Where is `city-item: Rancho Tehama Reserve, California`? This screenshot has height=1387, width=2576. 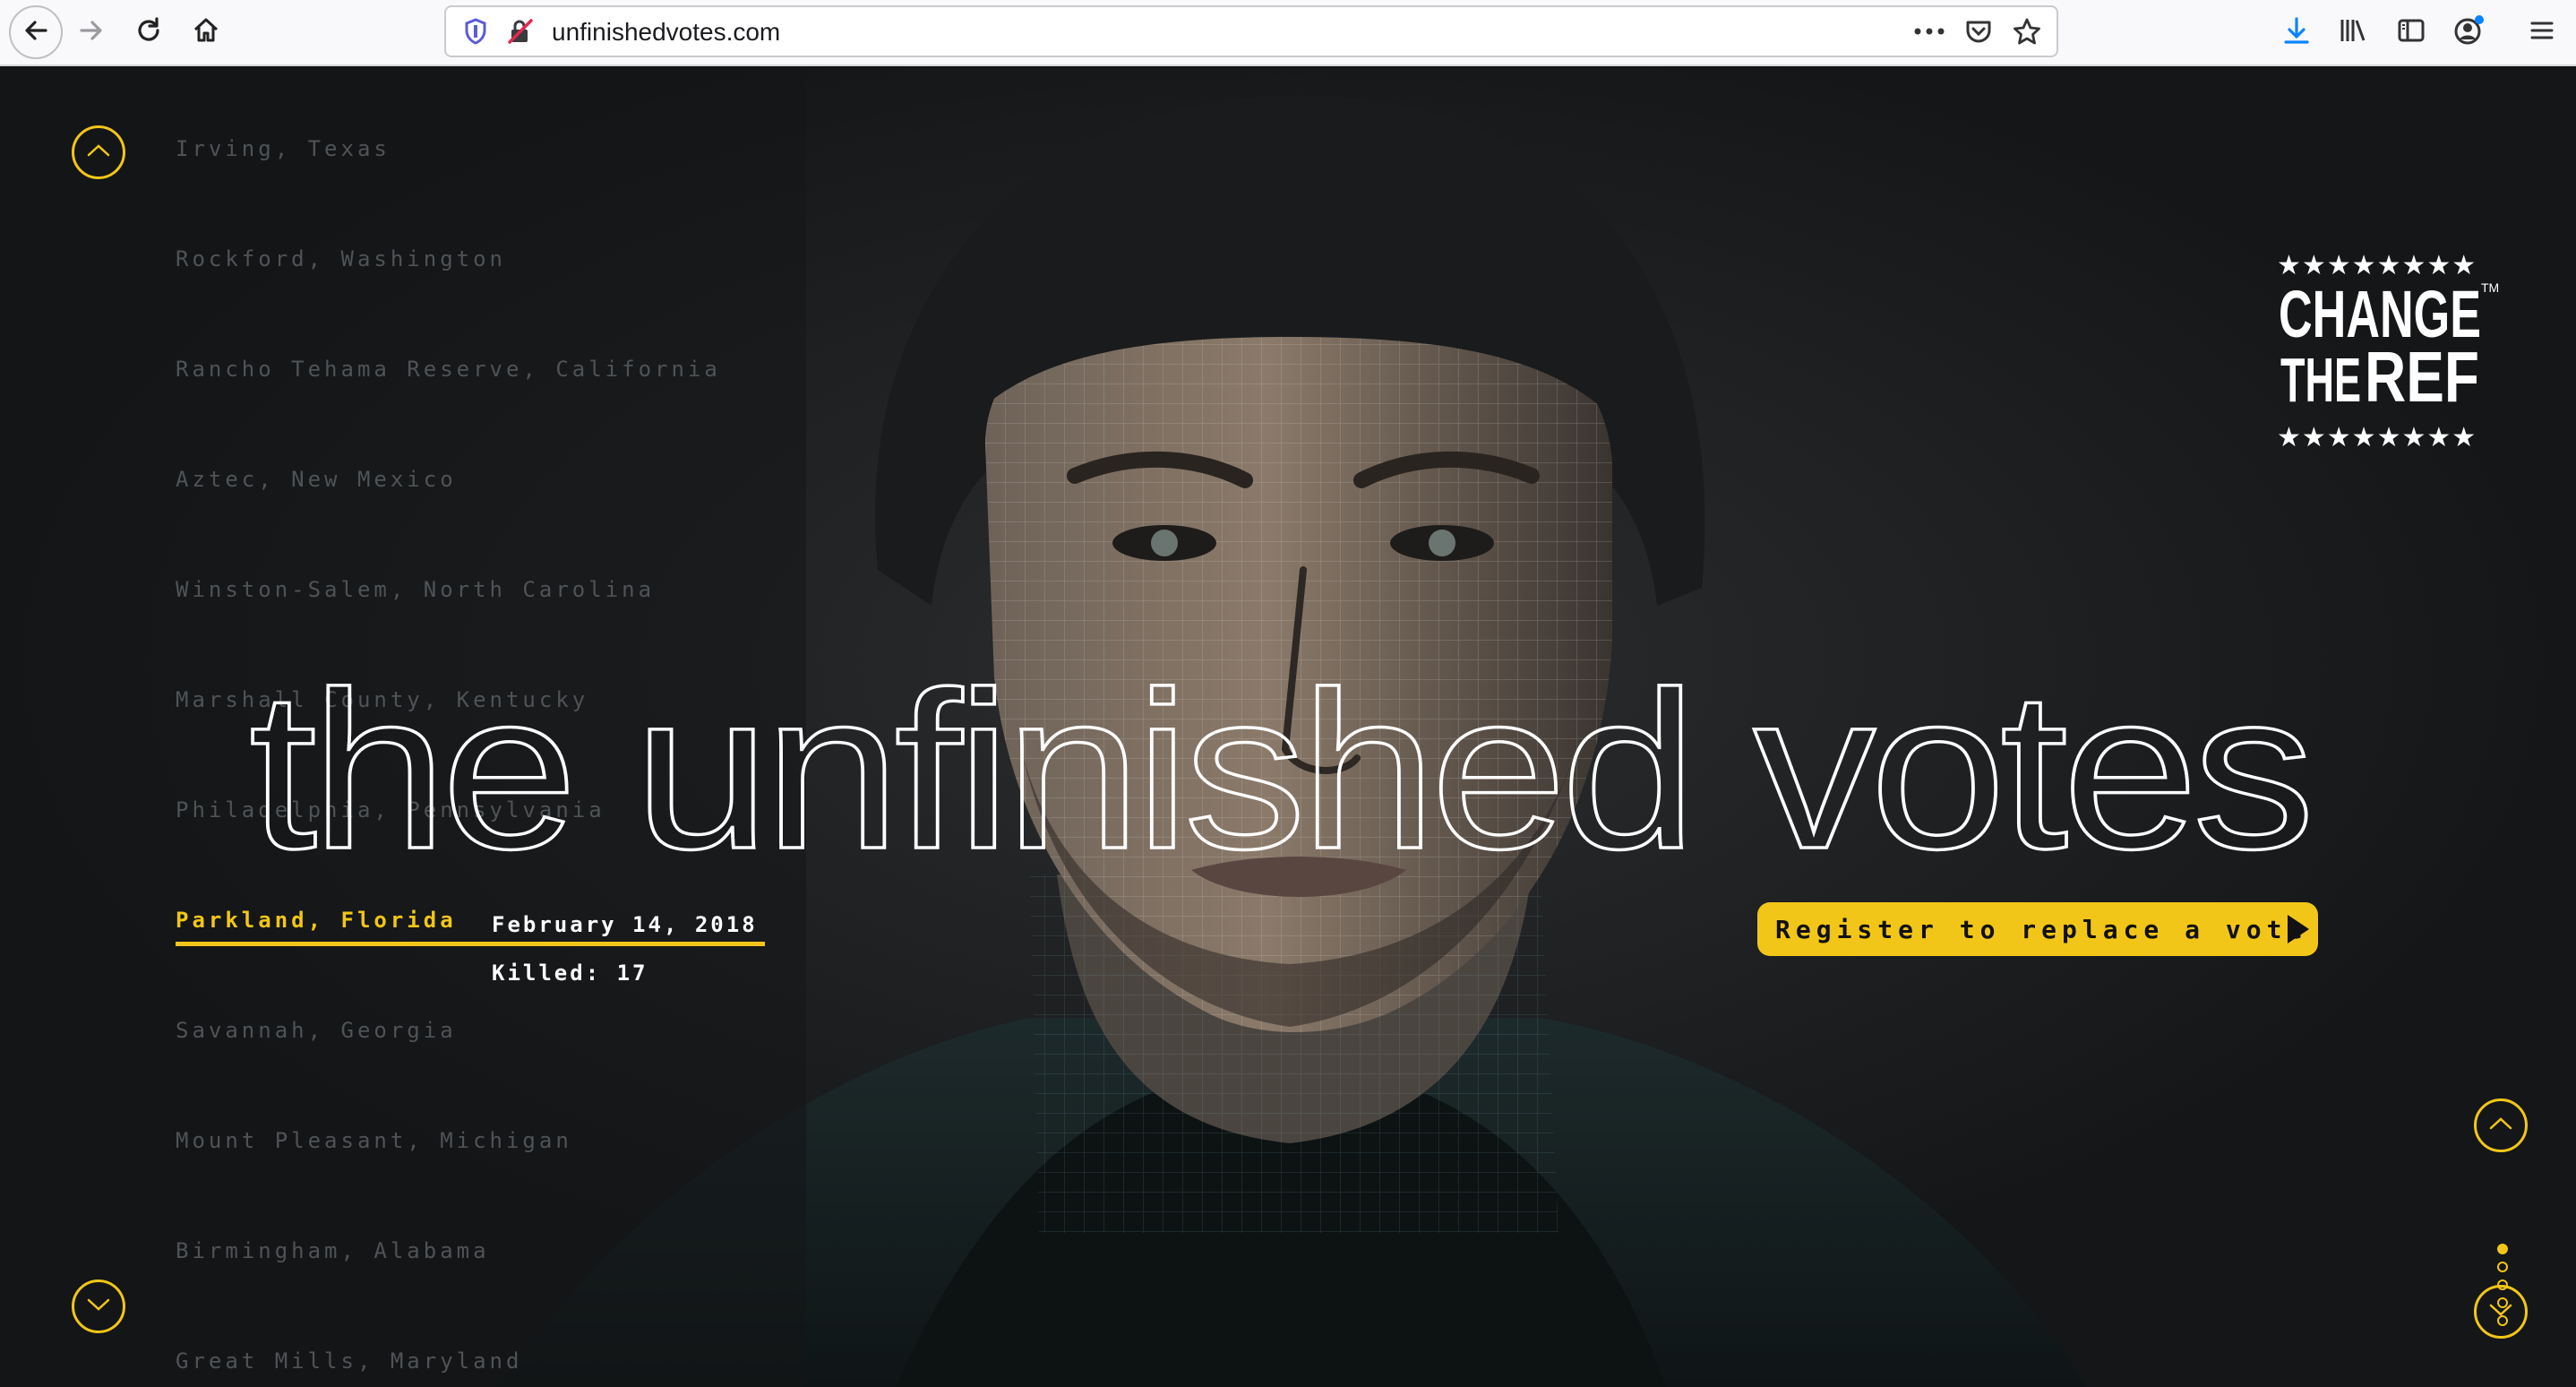
city-item: Rancho Tehama Reserve, California is located at coordinates (448, 369).